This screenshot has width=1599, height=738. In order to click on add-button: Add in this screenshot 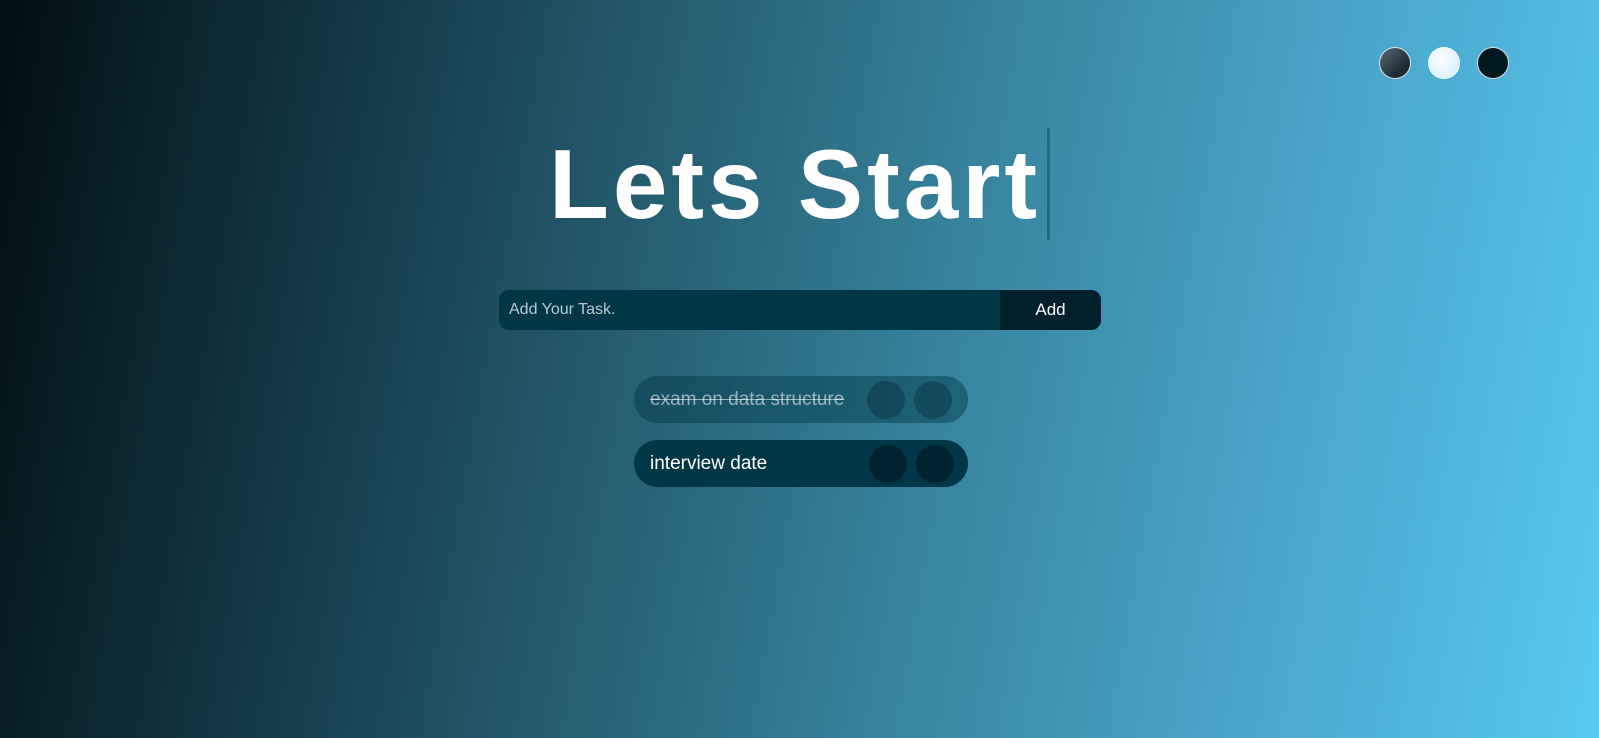, I will do `click(1050, 310)`.